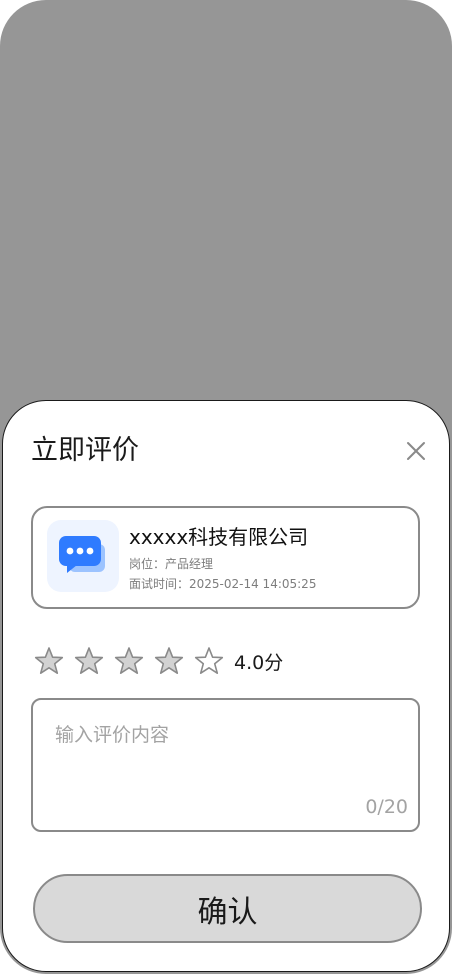 The image size is (452, 974). What do you see at coordinates (259, 662) in the screenshot?
I see `rating-score: 4.0分` at bounding box center [259, 662].